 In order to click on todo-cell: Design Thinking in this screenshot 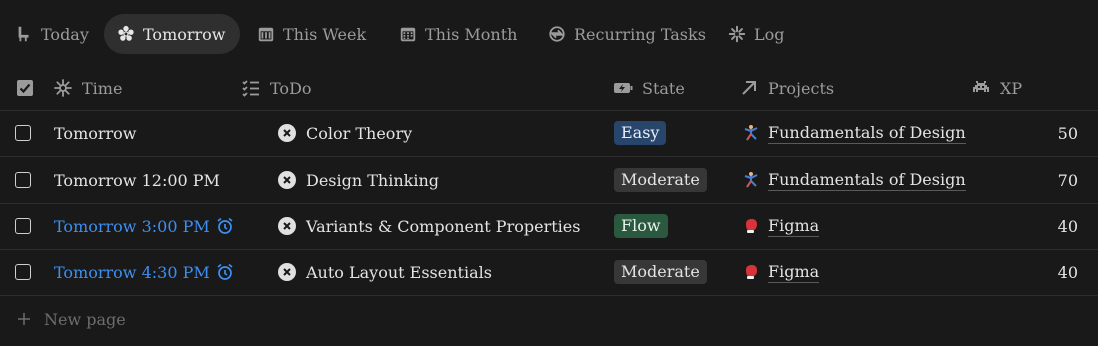, I will do `click(358, 180)`.